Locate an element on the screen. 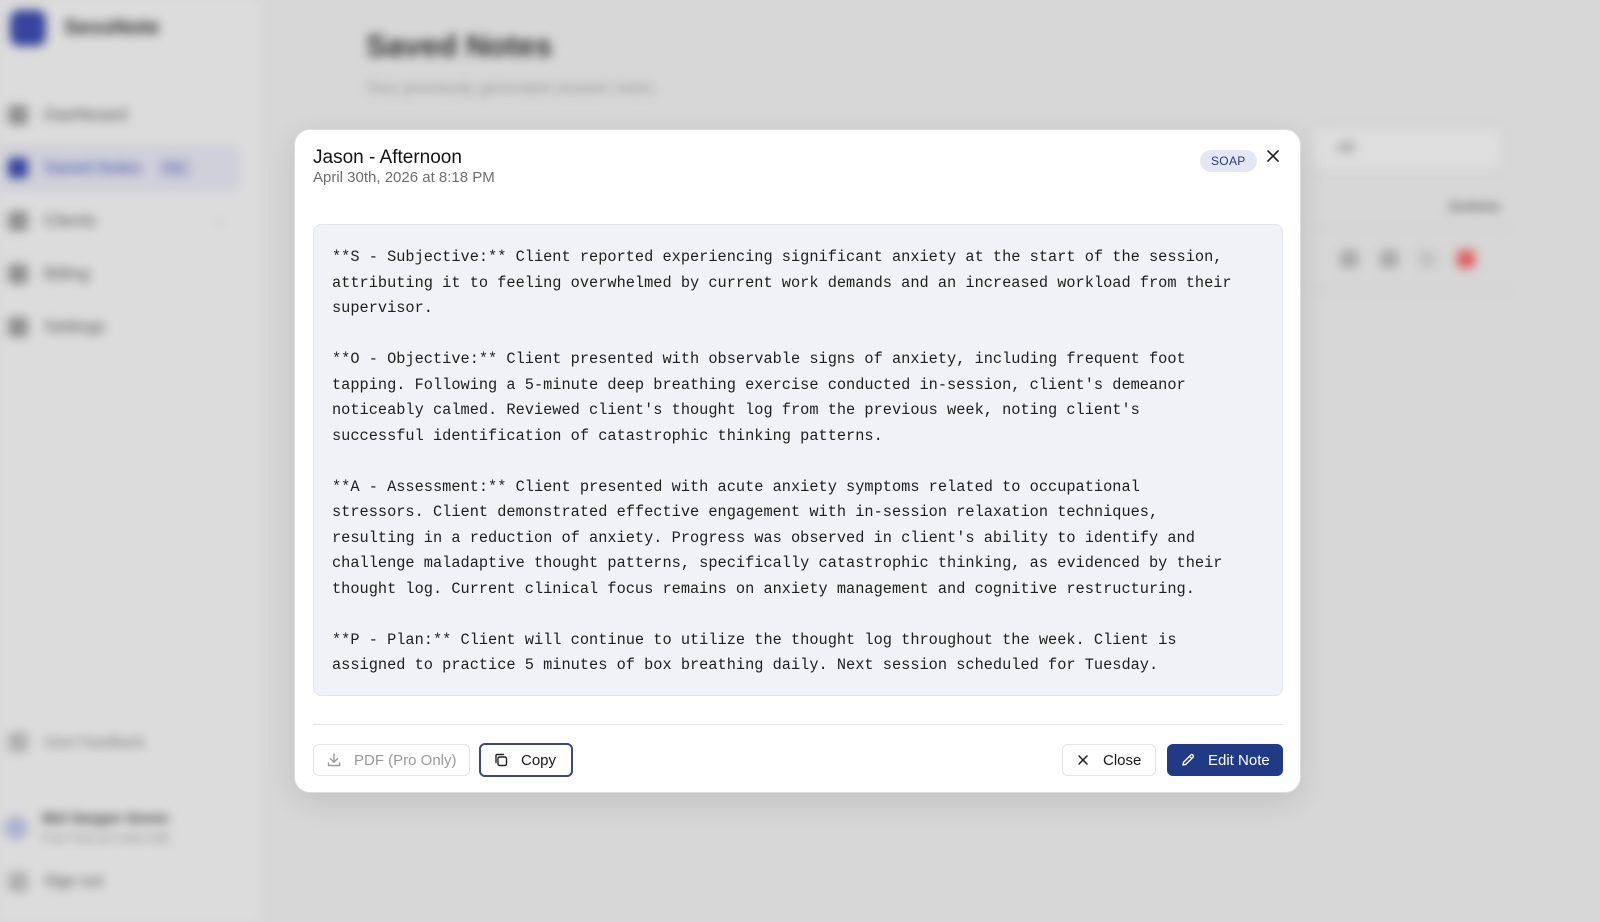 The height and width of the screenshot is (922, 1600). copy-icon is located at coordinates (501, 760).